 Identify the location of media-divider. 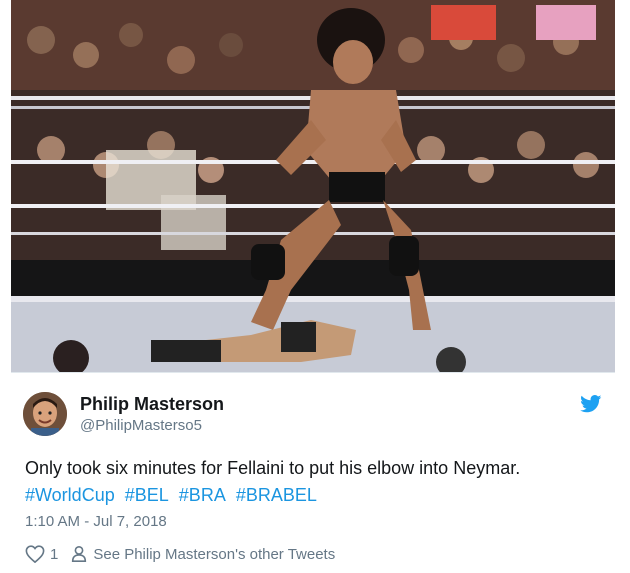
(313, 372).